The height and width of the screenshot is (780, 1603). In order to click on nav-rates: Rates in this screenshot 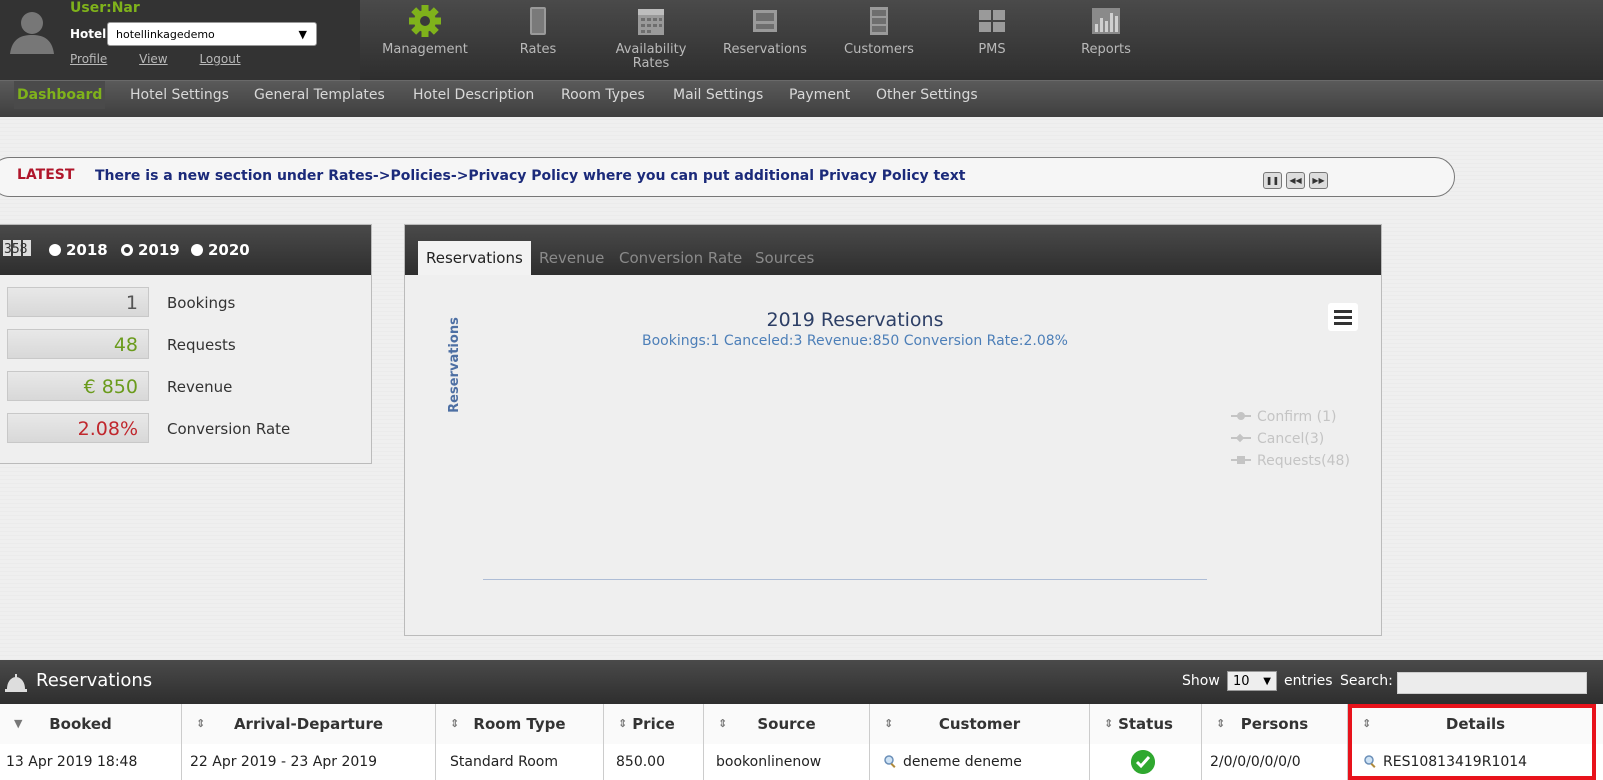, I will do `click(538, 40)`.